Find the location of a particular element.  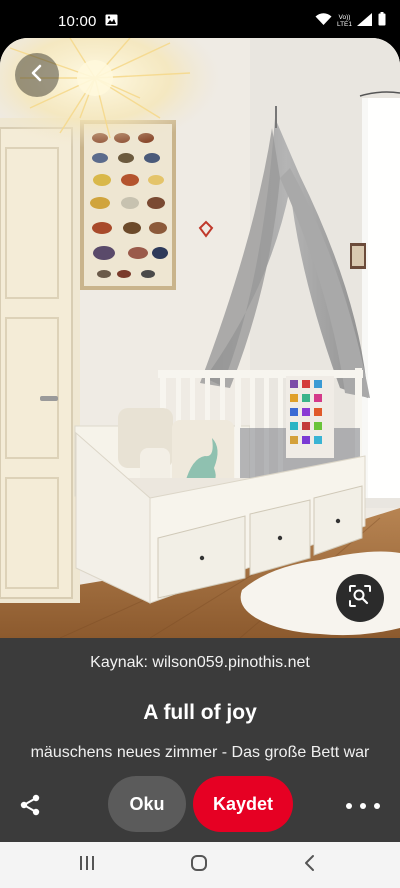

pin-title: A full of joy is located at coordinates (200, 712).